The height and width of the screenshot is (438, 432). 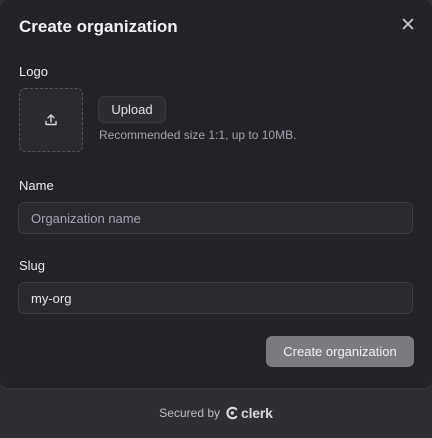 I want to click on footer: Secured by clerk, so click(x=216, y=413).